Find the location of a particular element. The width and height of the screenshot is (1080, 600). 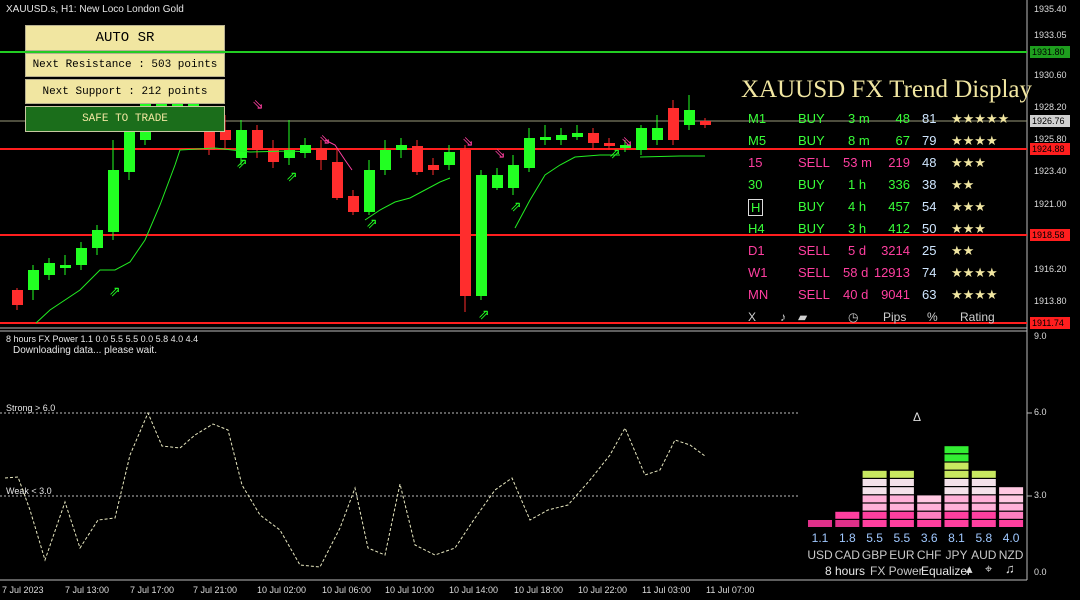

sub-axis-tick: 6.0 is located at coordinates (1040, 412).